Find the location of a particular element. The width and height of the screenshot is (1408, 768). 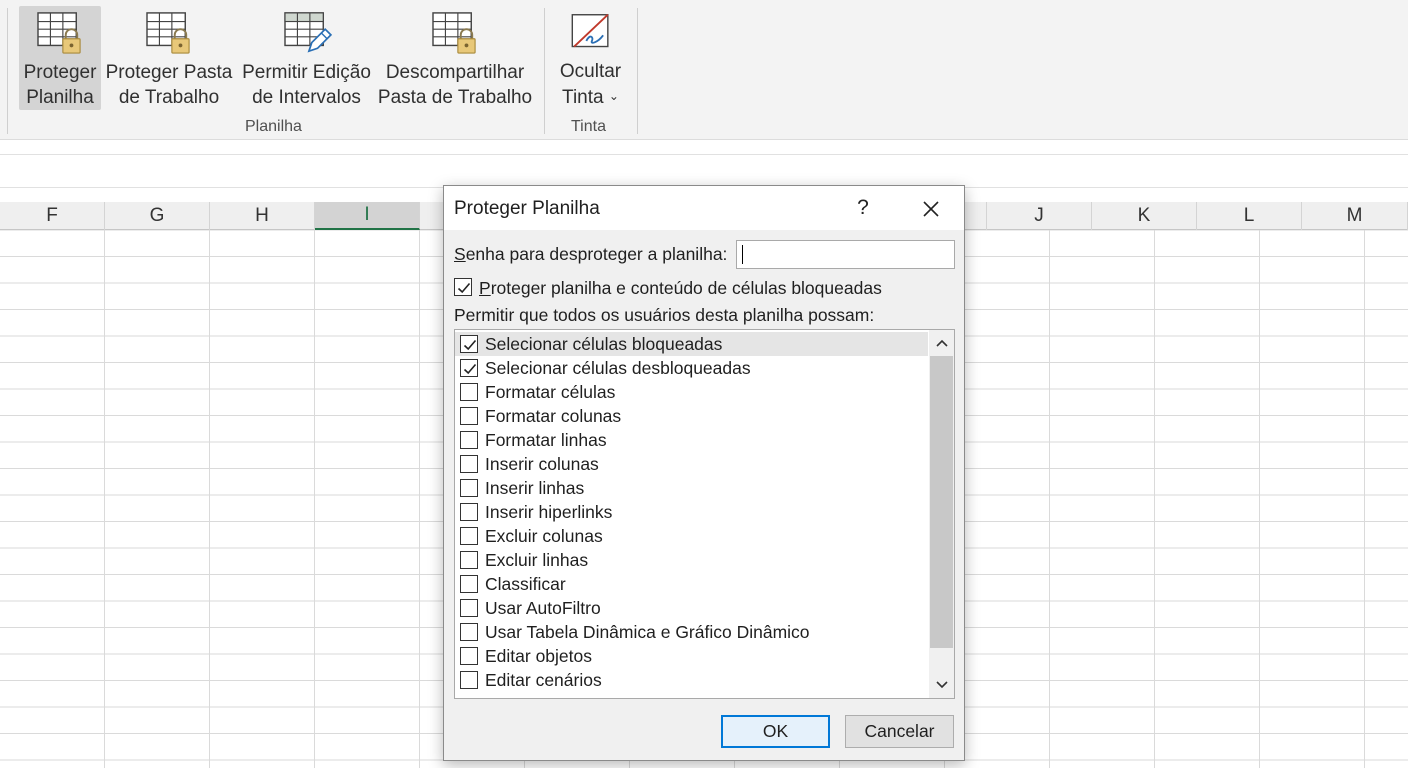

allow-edit-ranges-icon is located at coordinates (307, 32).